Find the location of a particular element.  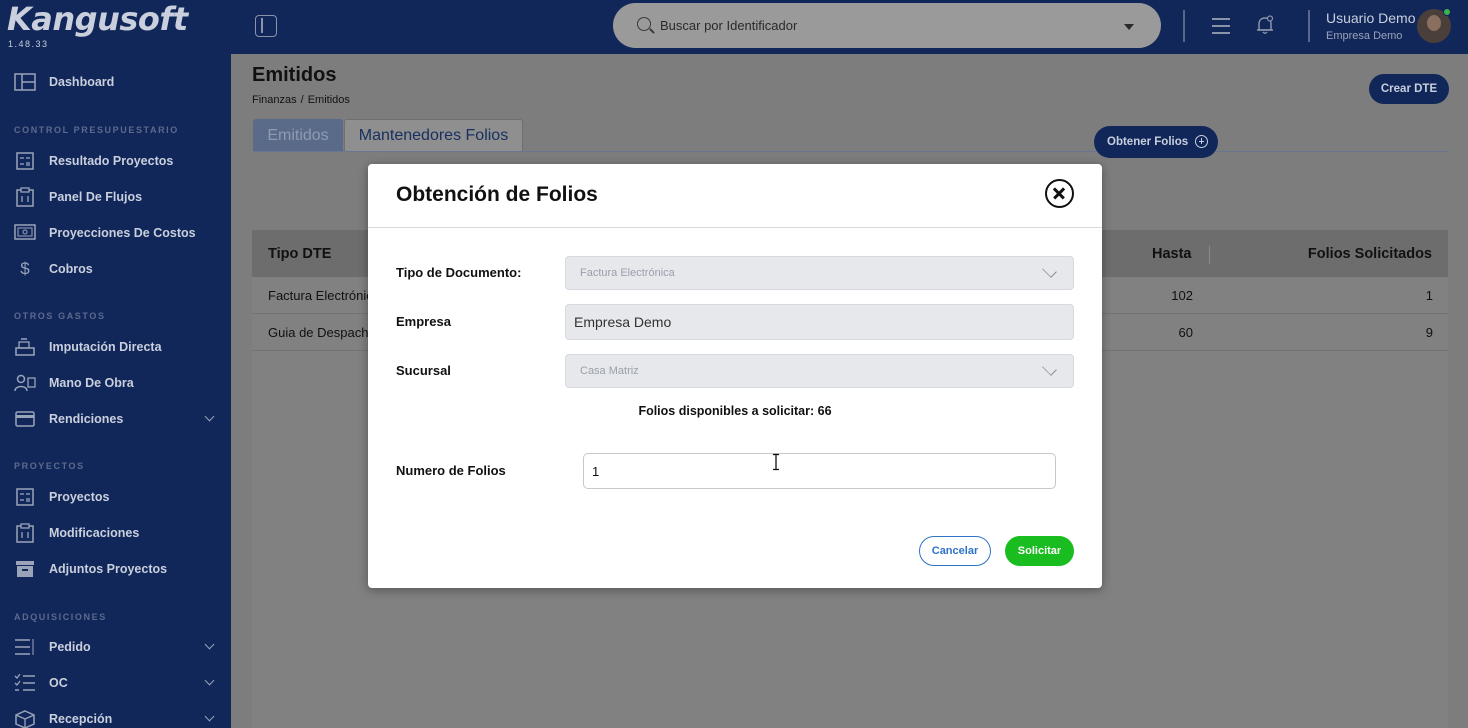

tab-divider is located at coordinates (851, 151).